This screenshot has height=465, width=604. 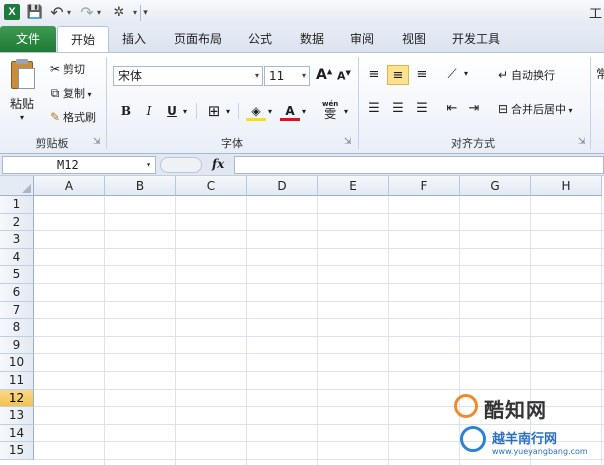 What do you see at coordinates (35, 13) in the screenshot?
I see `save-icon: 💾` at bounding box center [35, 13].